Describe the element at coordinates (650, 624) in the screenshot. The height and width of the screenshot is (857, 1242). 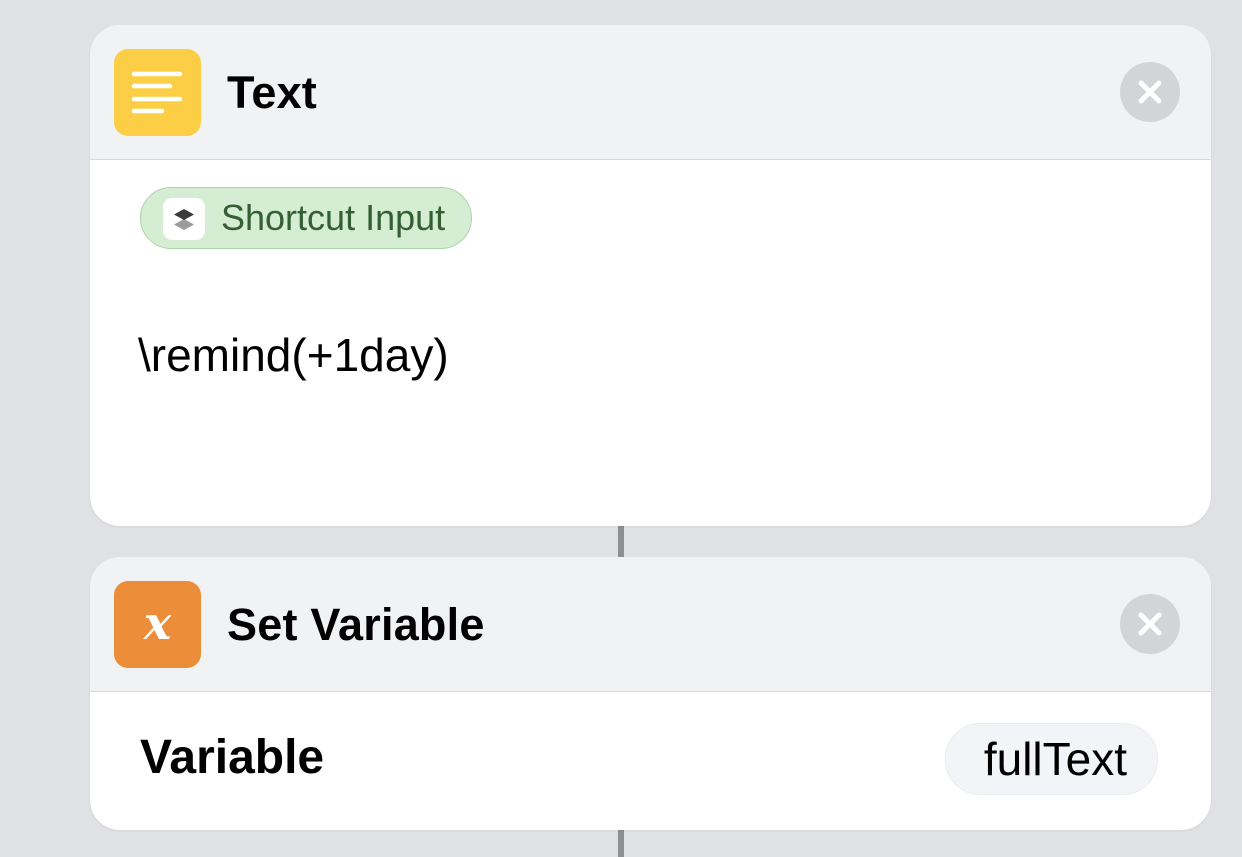
I see `set-variable-header: x Set Variable` at that location.